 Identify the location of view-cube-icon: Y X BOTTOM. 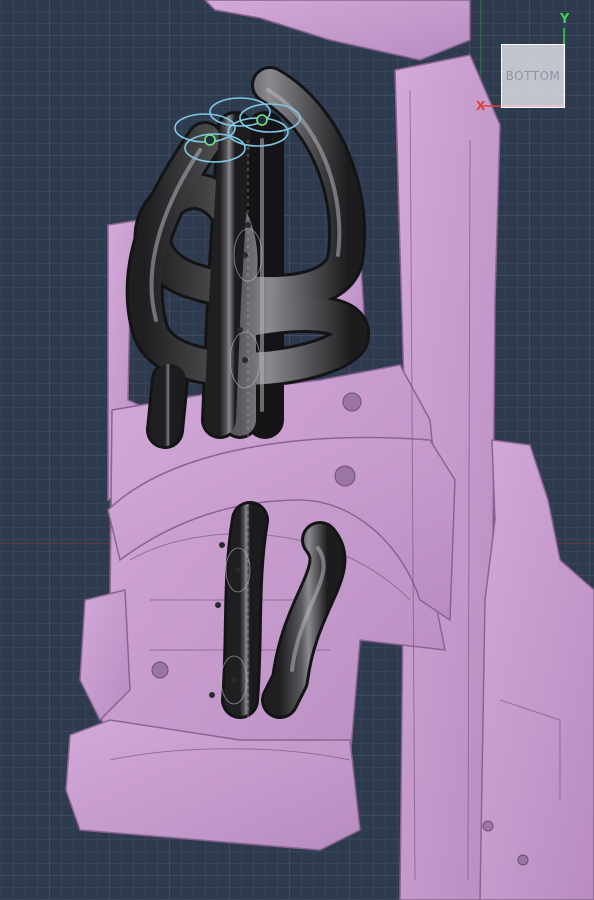
(532, 62).